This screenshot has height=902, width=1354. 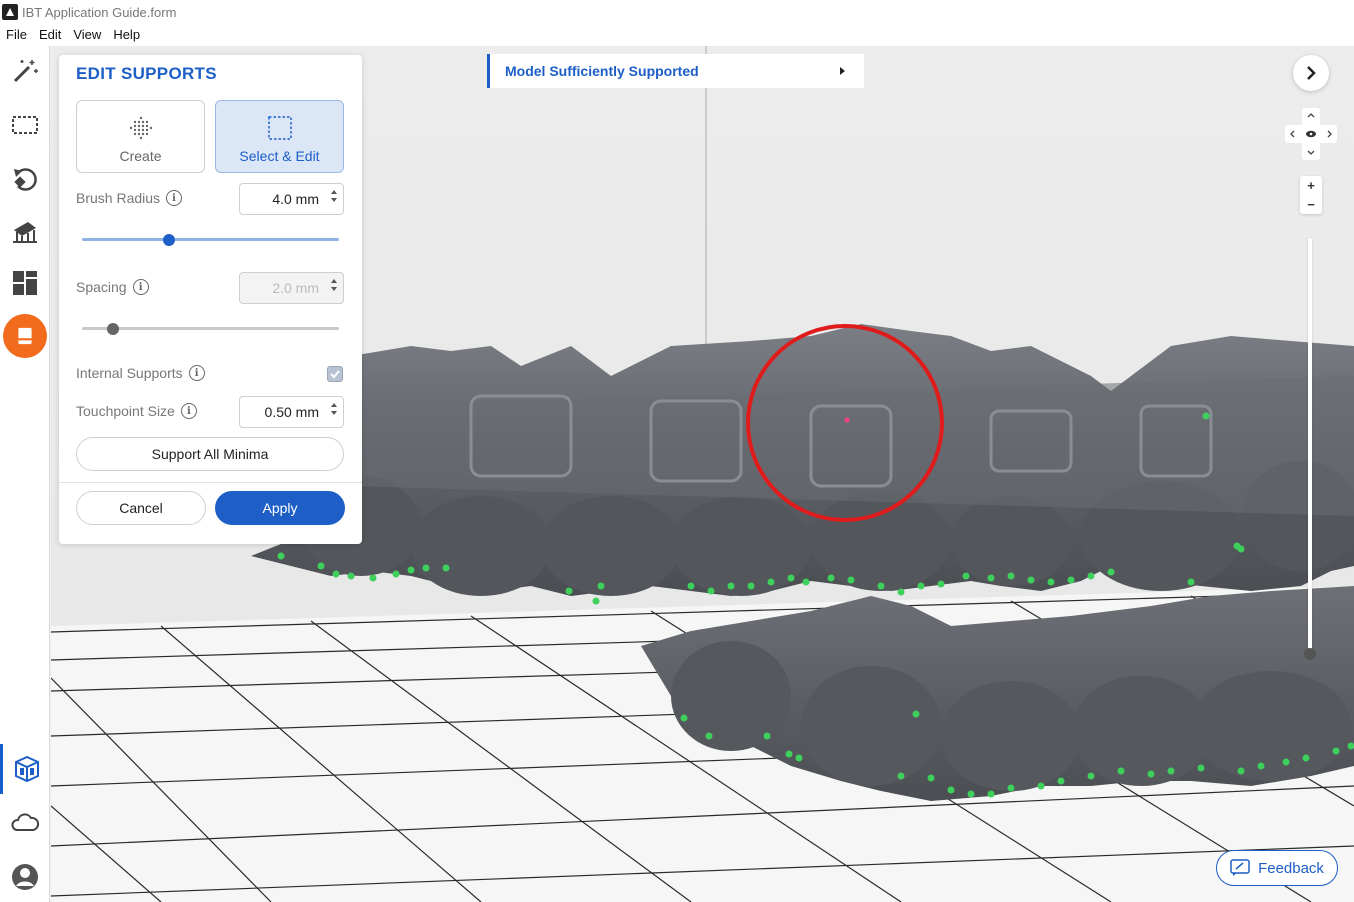 What do you see at coordinates (1311, 195) in the screenshot?
I see `zoom-control: + −` at bounding box center [1311, 195].